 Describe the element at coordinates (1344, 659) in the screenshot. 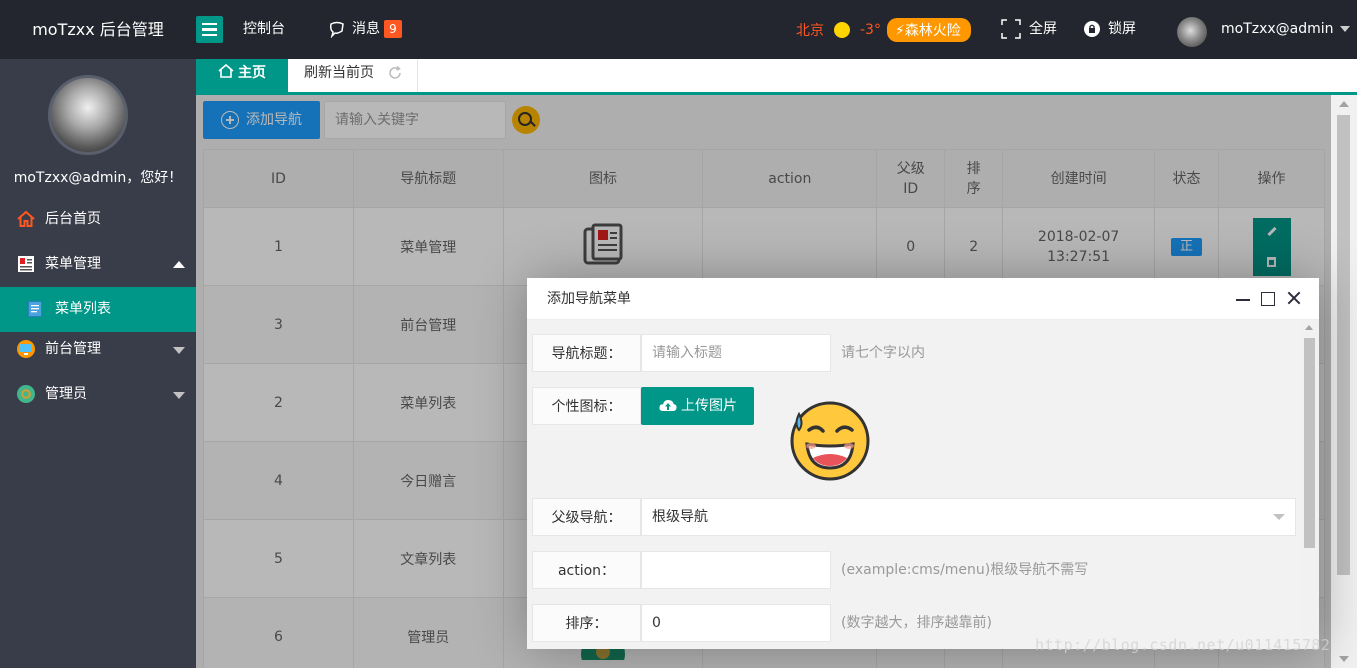

I see `scroll-down-icon` at that location.